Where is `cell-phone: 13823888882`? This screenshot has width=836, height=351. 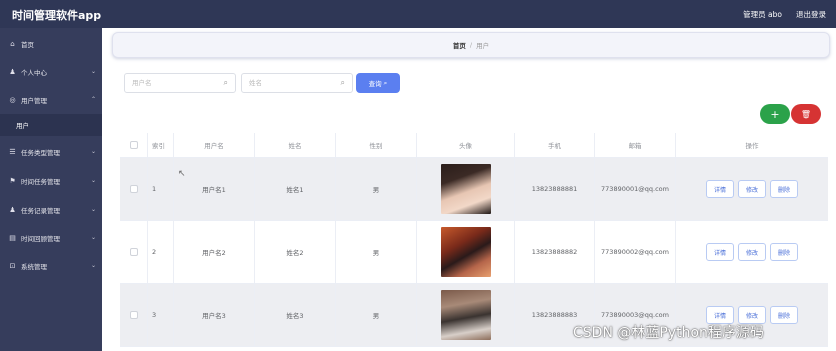
cell-phone: 13823888882 is located at coordinates (555, 252).